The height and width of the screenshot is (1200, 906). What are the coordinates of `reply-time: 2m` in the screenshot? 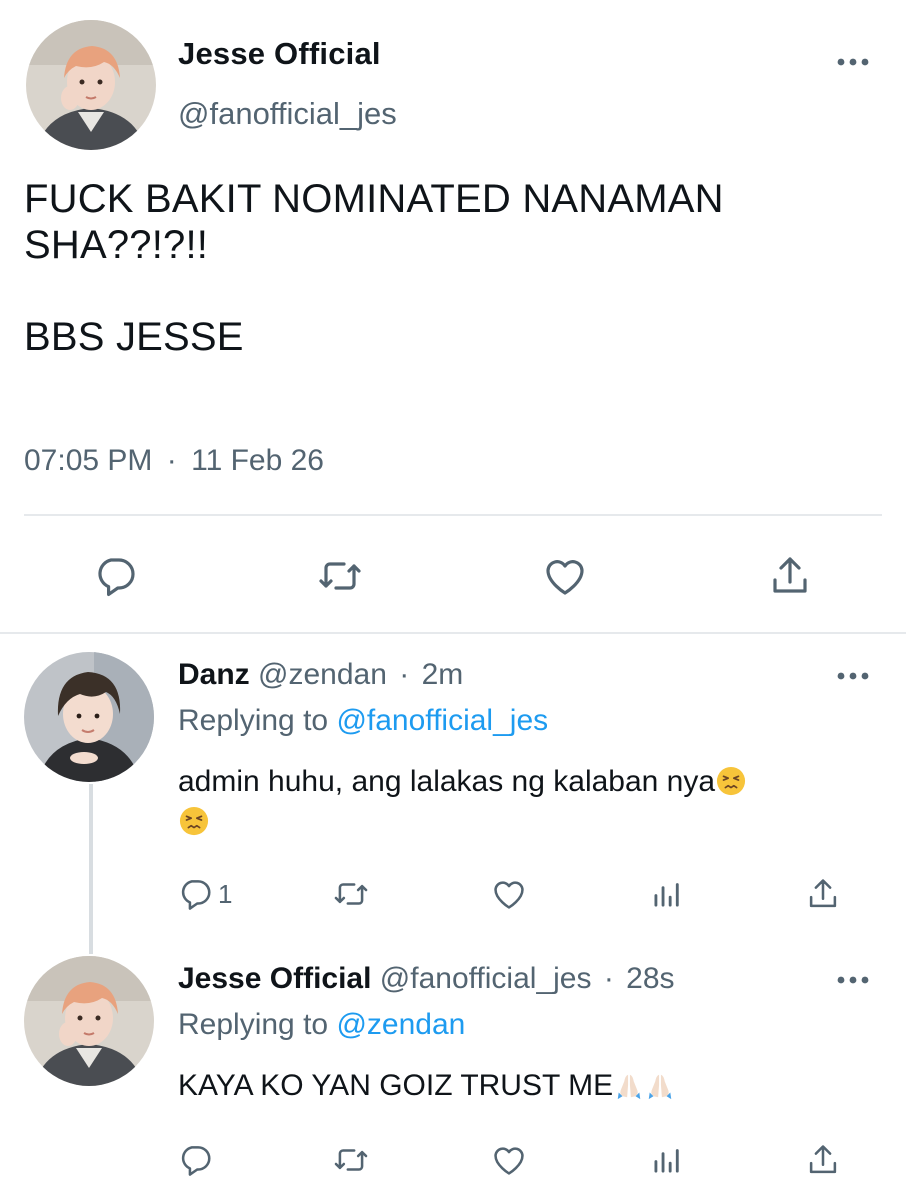 It's located at (443, 674).